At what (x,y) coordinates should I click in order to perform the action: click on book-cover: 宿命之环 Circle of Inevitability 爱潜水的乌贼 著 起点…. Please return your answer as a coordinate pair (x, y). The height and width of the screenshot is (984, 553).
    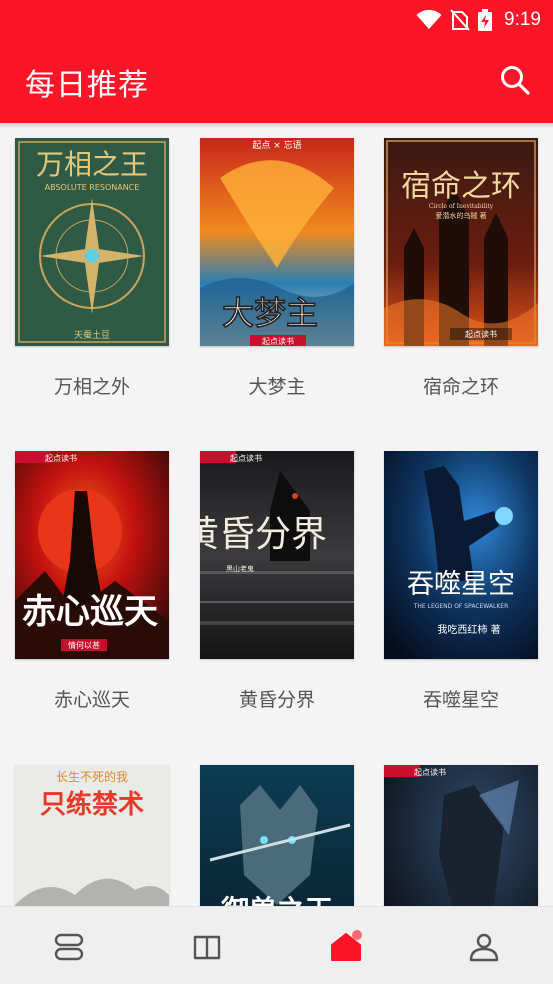
    Looking at the image, I should click on (461, 242).